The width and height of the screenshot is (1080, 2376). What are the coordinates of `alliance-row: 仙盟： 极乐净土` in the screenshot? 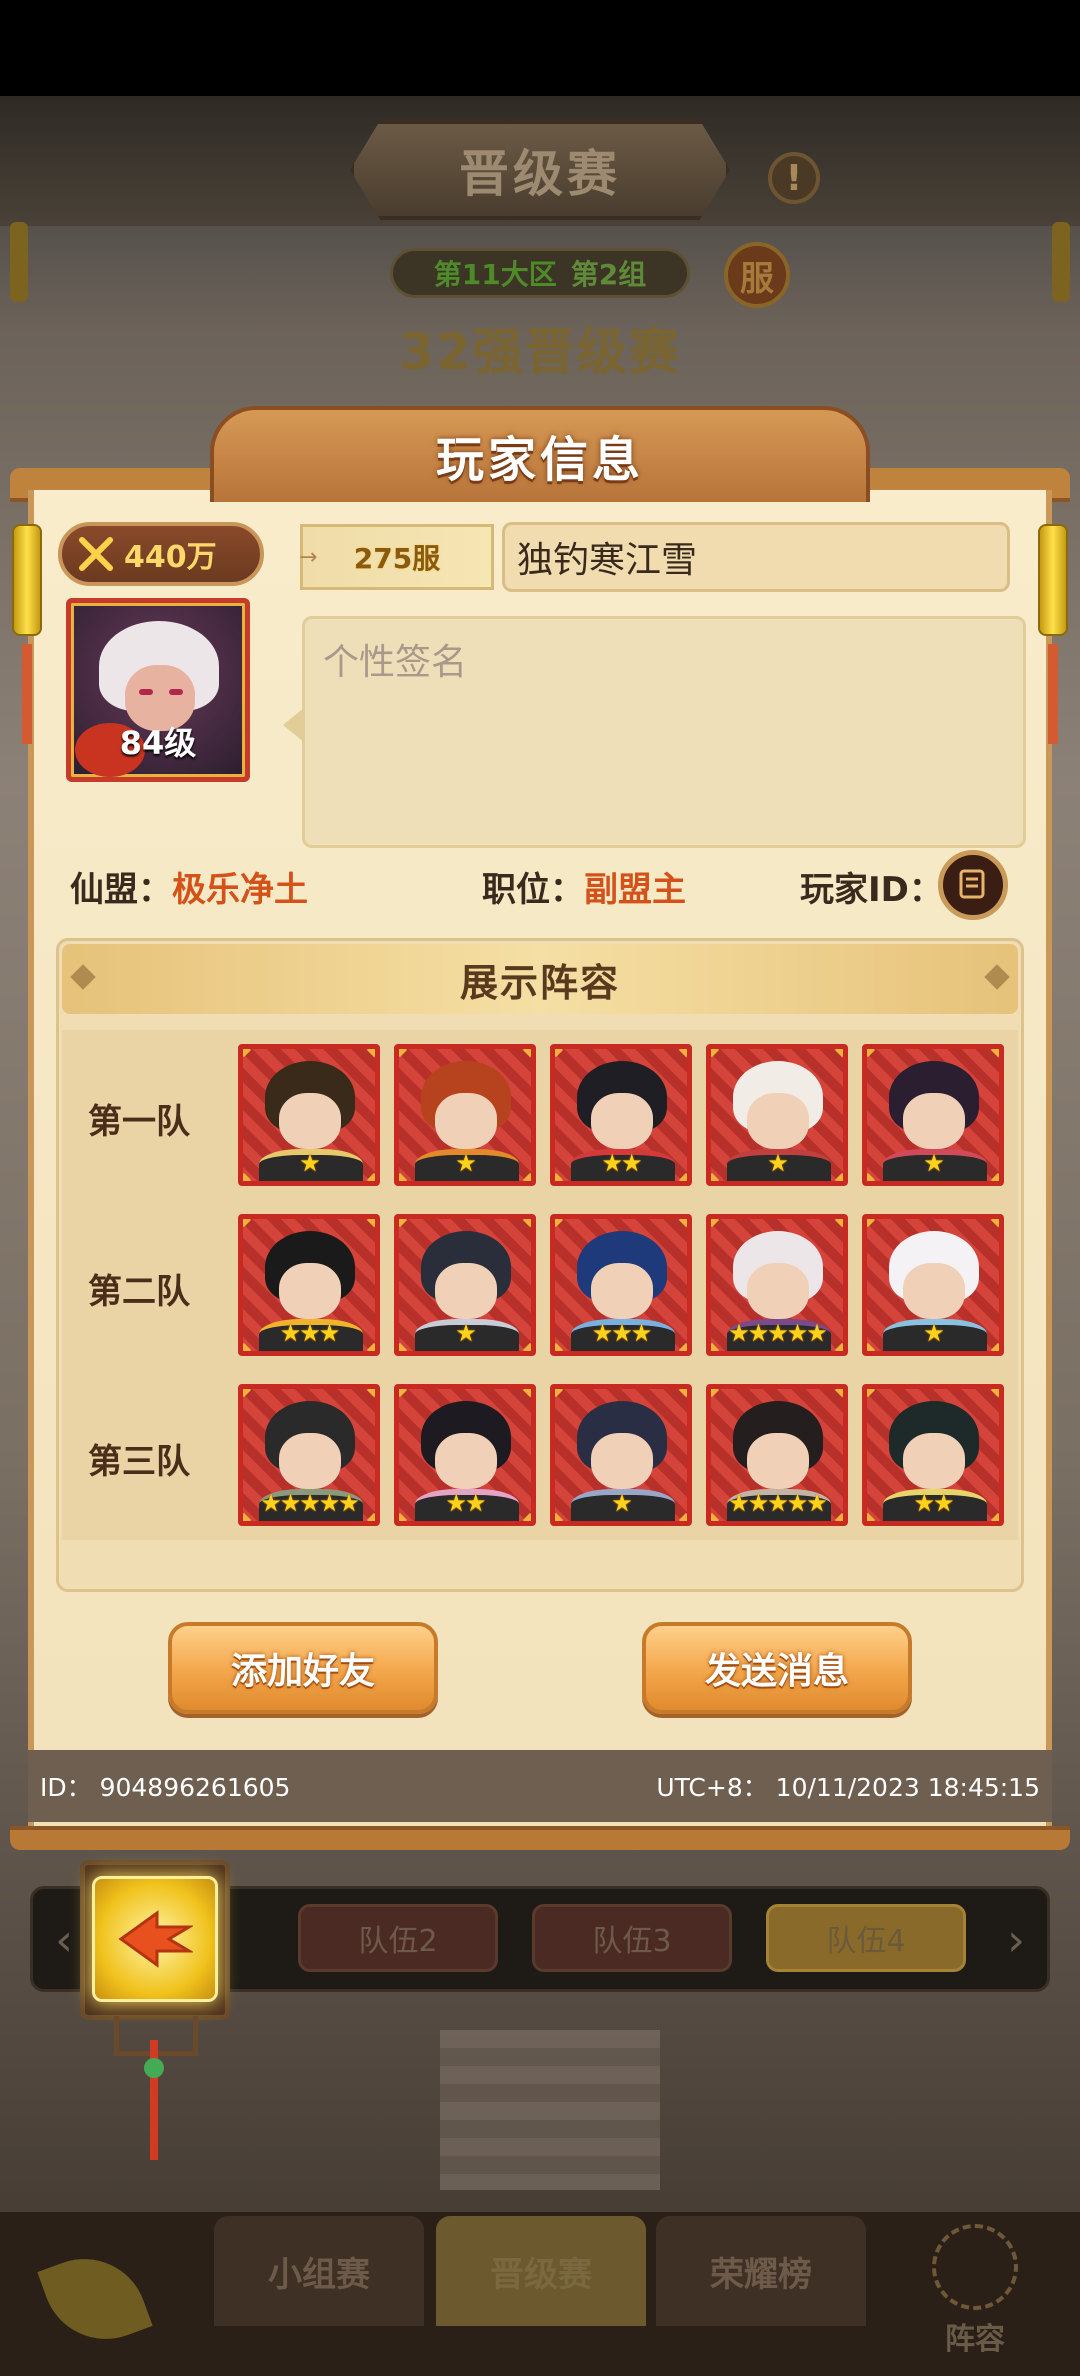 It's located at (189, 886).